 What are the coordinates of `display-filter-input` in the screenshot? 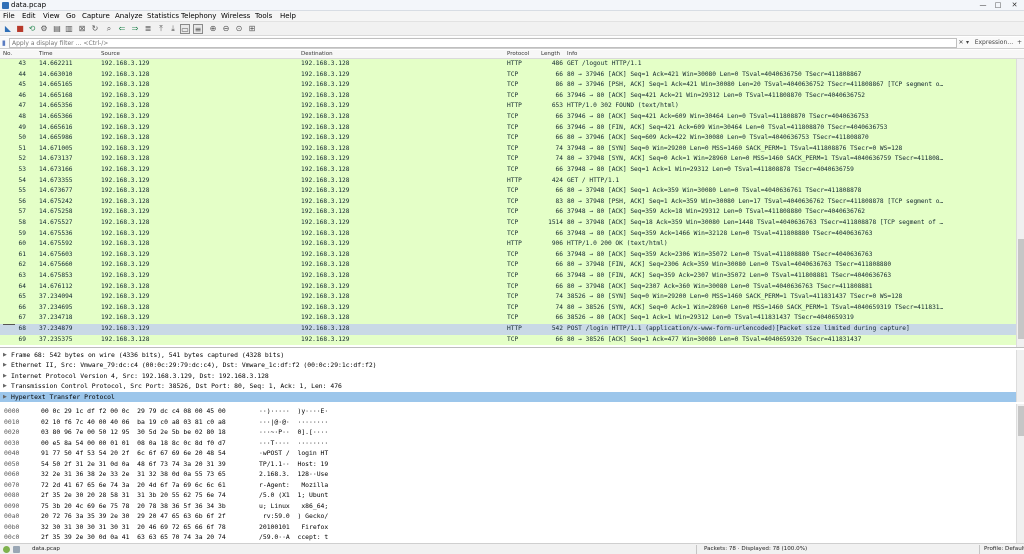 It's located at (483, 43).